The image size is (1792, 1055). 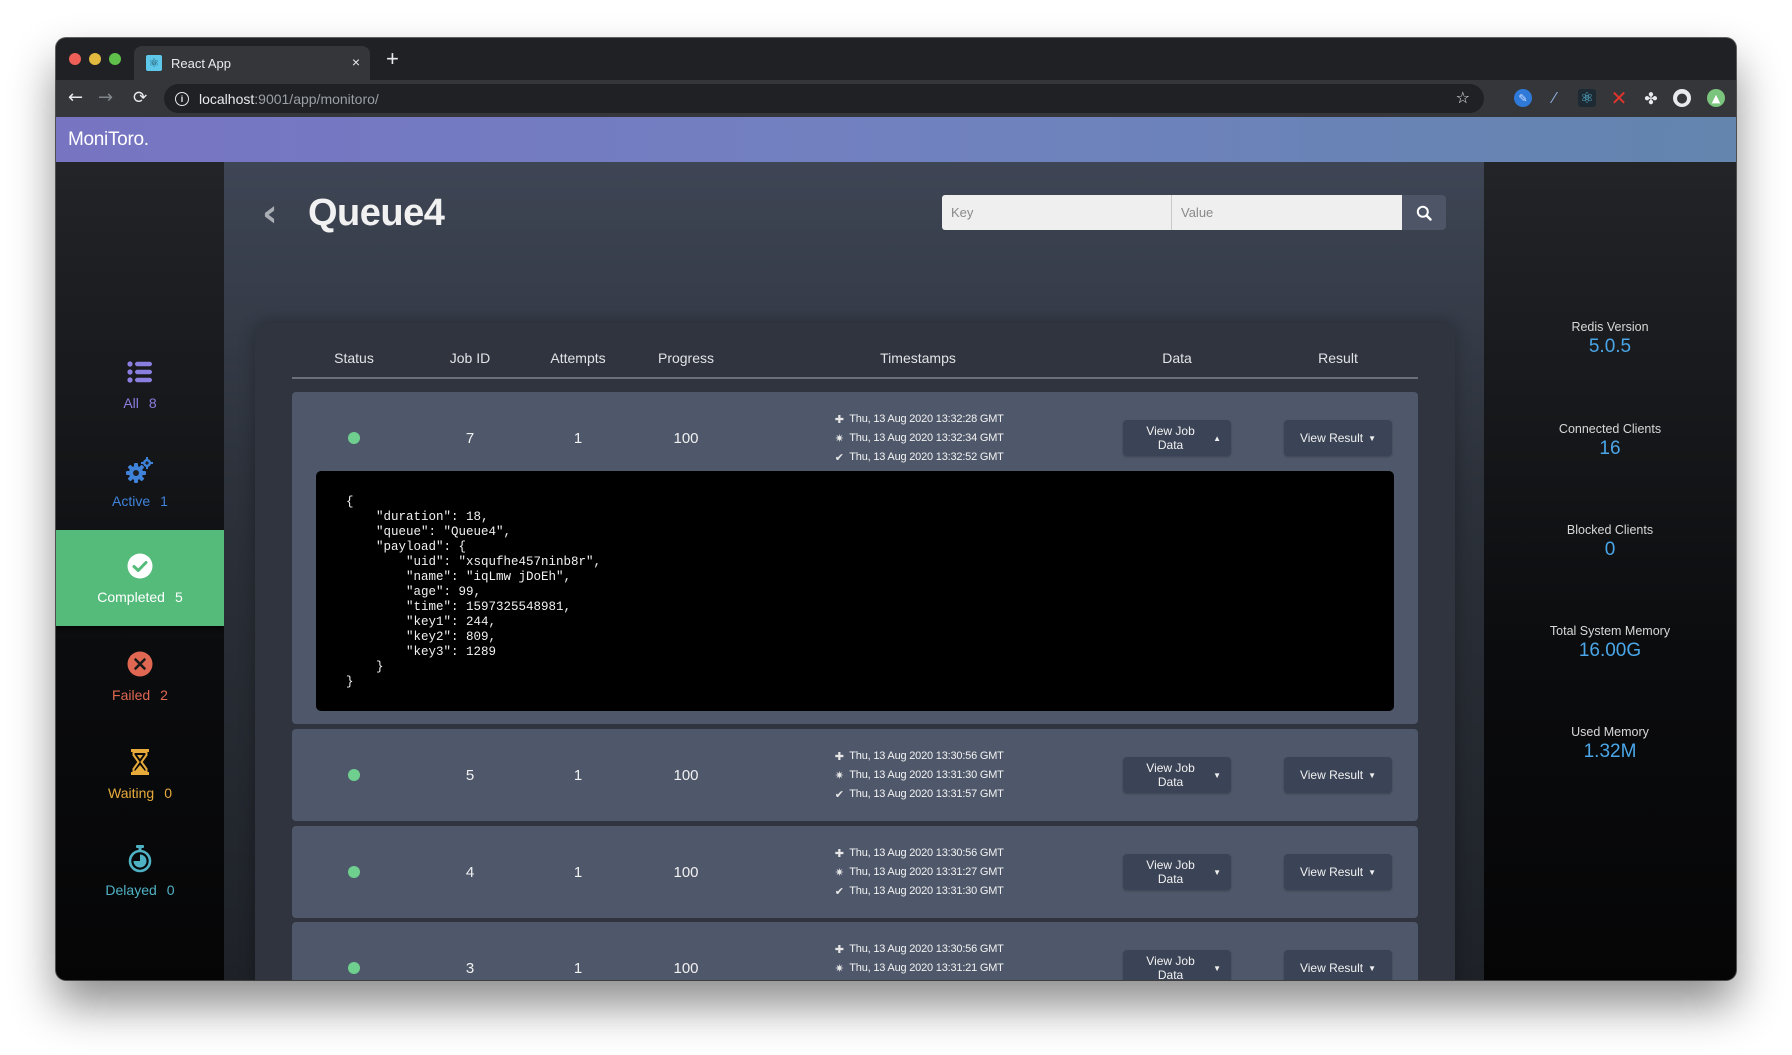 What do you see at coordinates (1610, 448) in the screenshot?
I see `stat-value: 16` at bounding box center [1610, 448].